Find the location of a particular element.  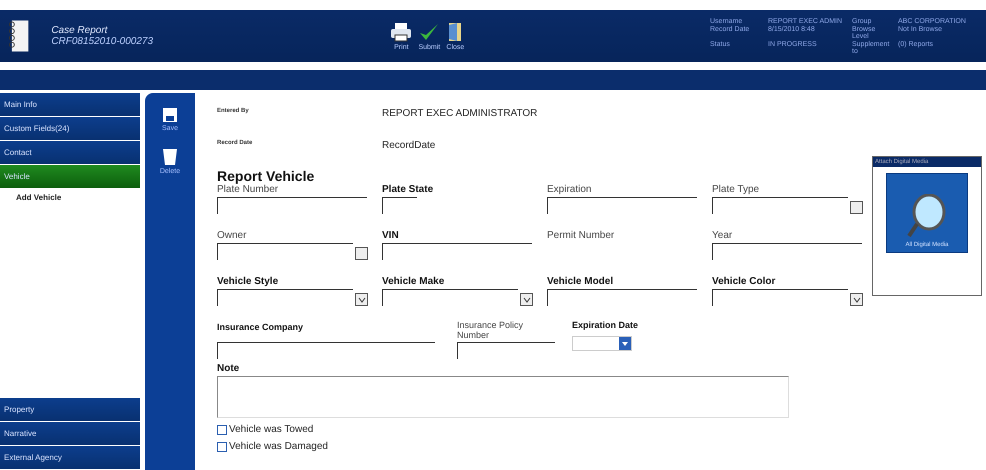

field-label: Vehicle Model is located at coordinates (580, 281).